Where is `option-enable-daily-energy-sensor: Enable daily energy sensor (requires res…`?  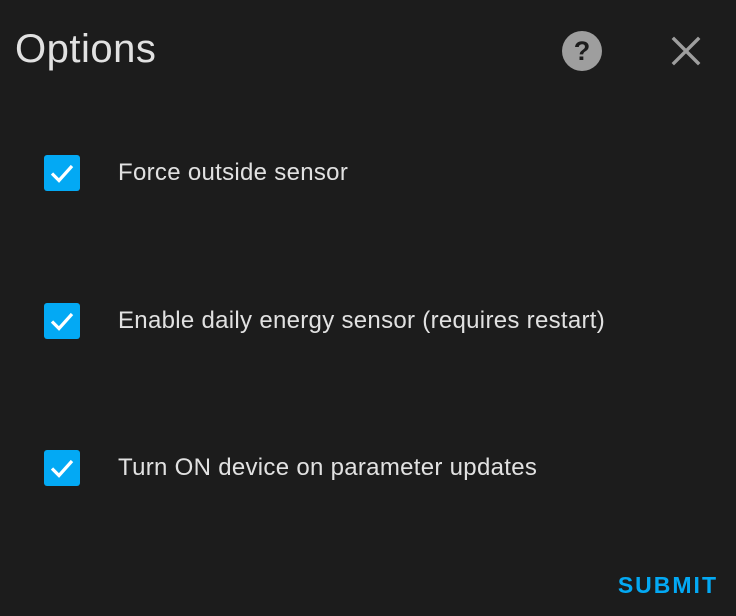
option-enable-daily-energy-sensor: Enable daily energy sensor (requires res… is located at coordinates (324, 321).